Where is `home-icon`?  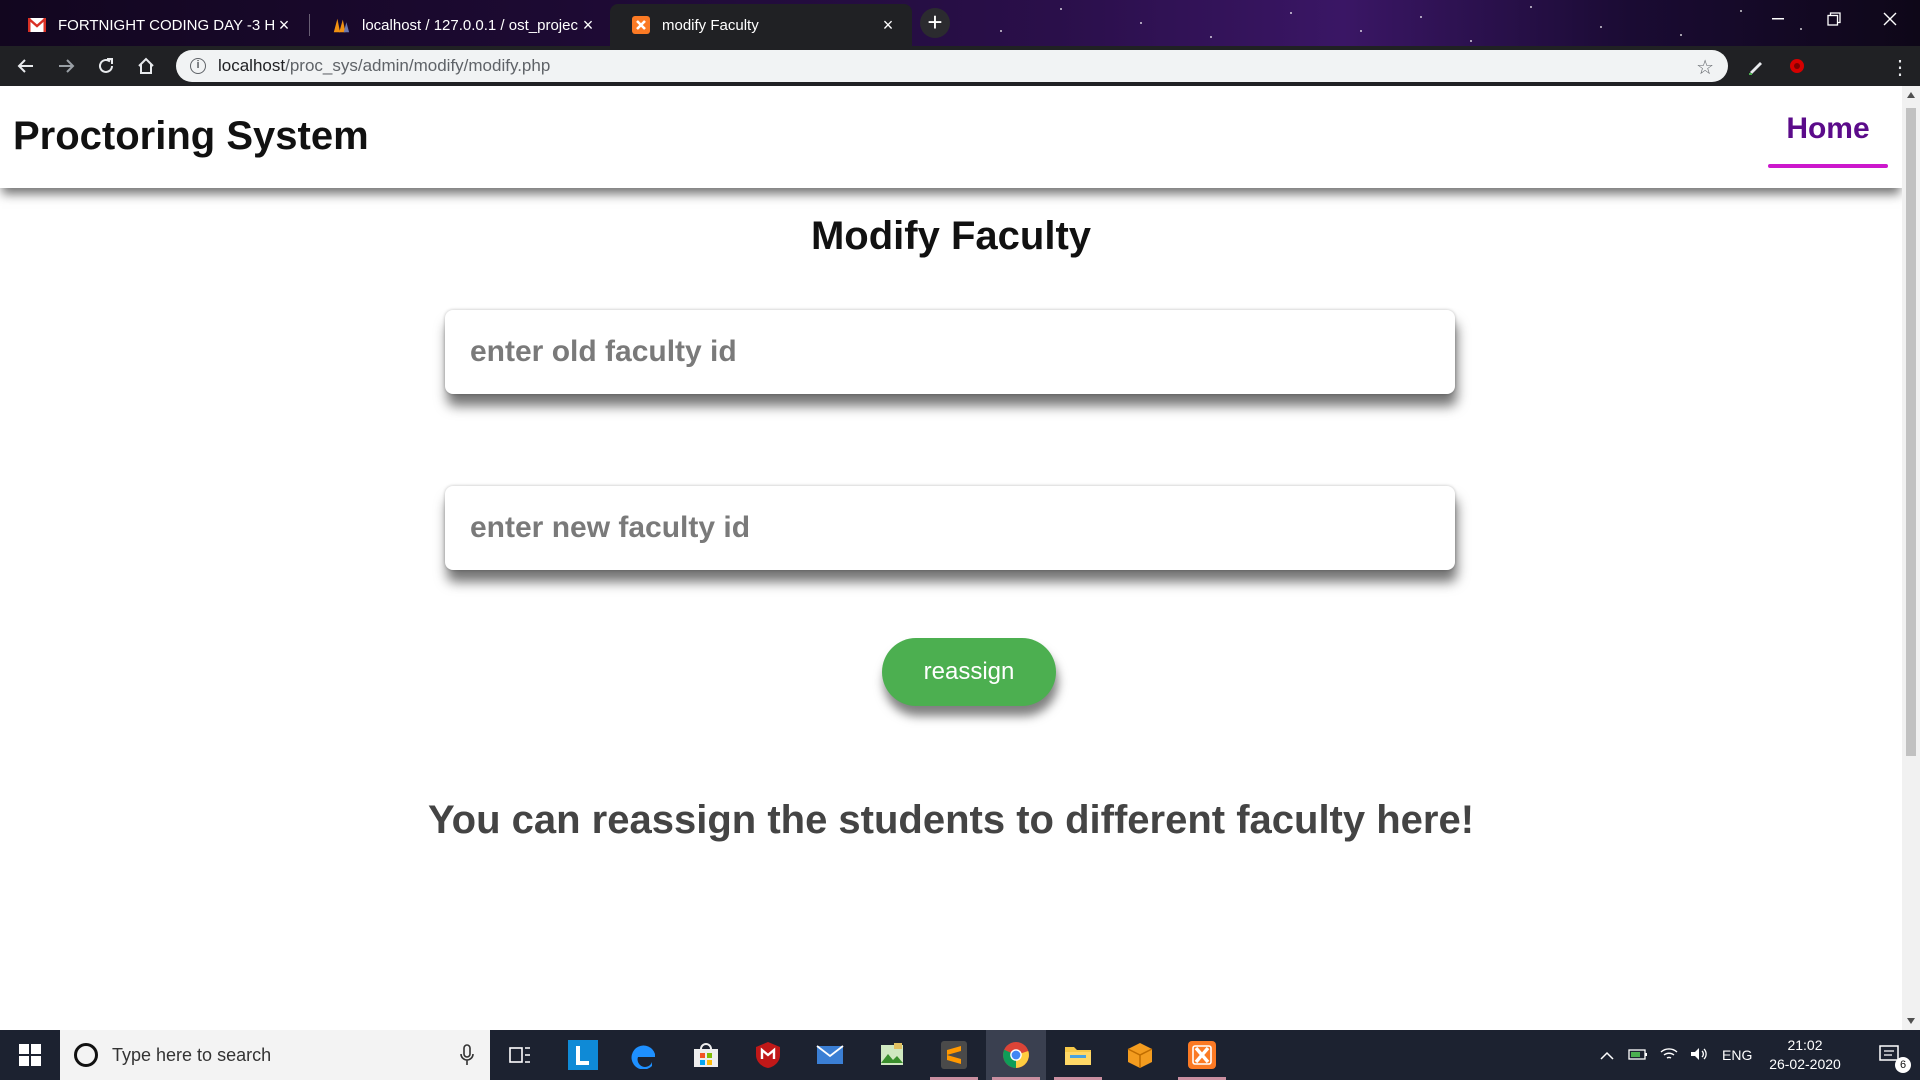 home-icon is located at coordinates (146, 65).